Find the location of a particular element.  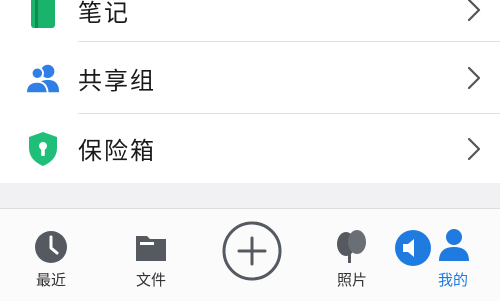

tab-photos: 照片 is located at coordinates (352, 255).